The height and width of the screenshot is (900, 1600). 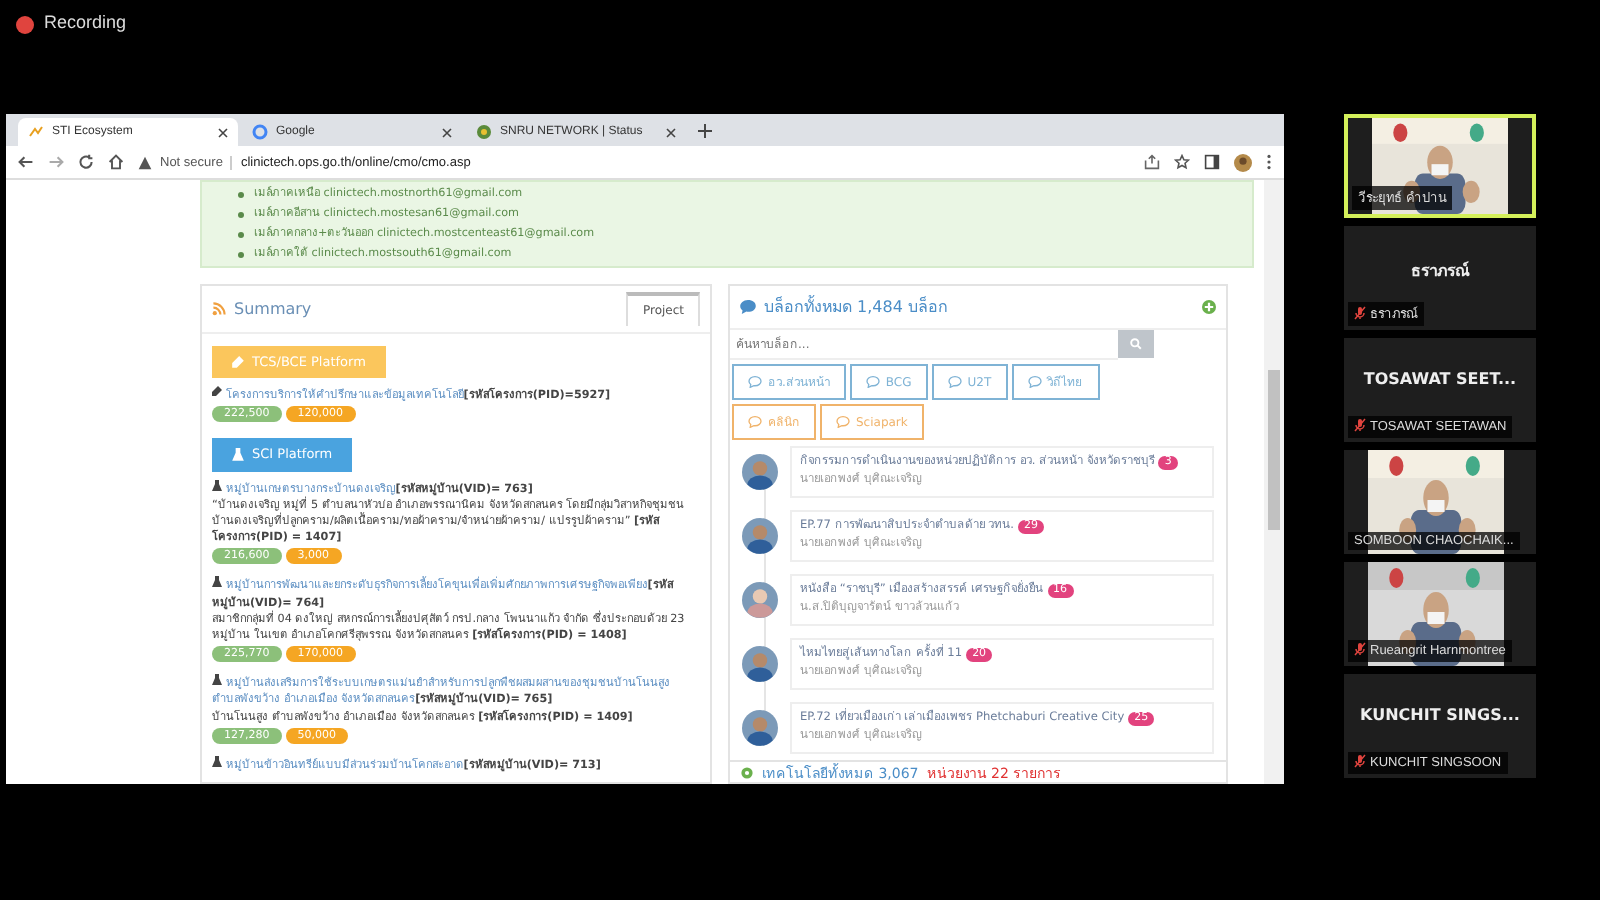 I want to click on recording-icon, so click(x=25, y=25).